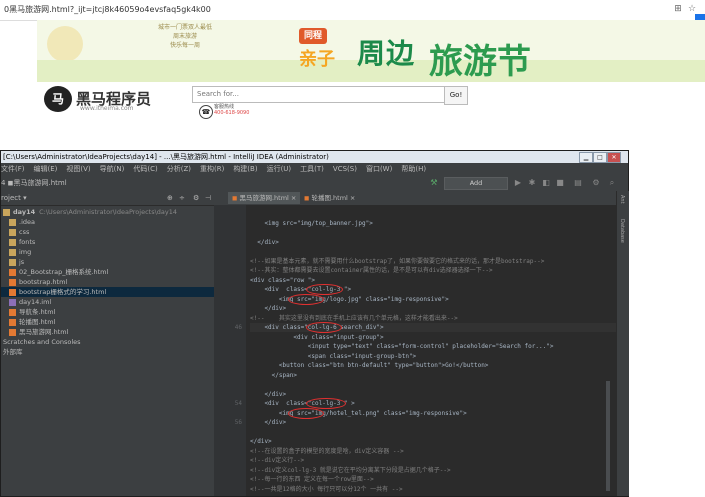  Describe the element at coordinates (111, 262) in the screenshot. I see `tree-item: js` at that location.